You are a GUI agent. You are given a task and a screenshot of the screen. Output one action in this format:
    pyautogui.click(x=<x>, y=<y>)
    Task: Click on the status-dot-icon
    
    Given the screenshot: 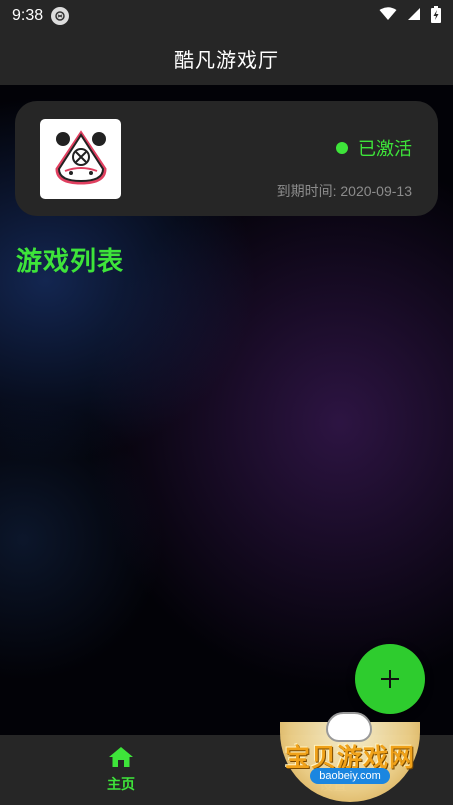 What is the action you would take?
    pyautogui.click(x=342, y=148)
    